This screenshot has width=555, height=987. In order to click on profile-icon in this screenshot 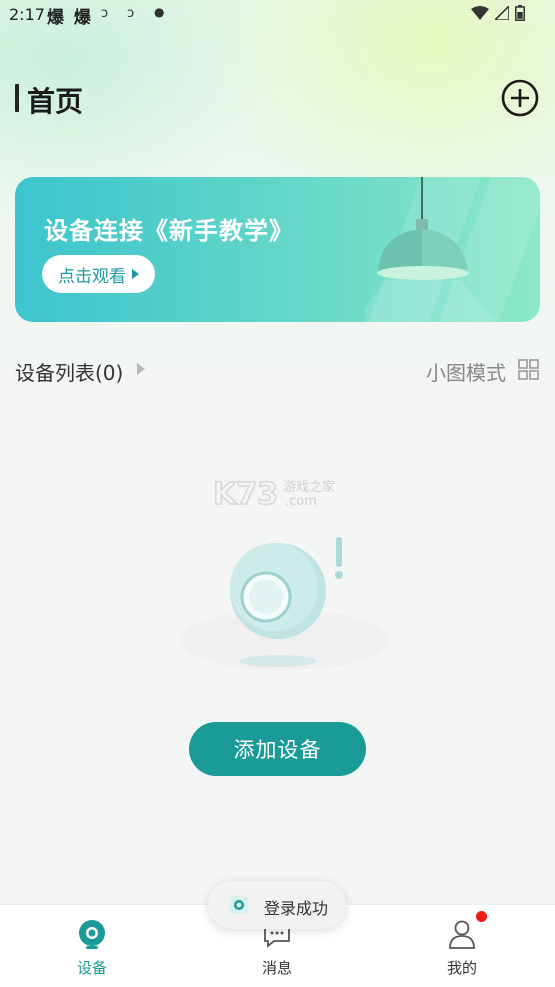, I will do `click(462, 934)`.